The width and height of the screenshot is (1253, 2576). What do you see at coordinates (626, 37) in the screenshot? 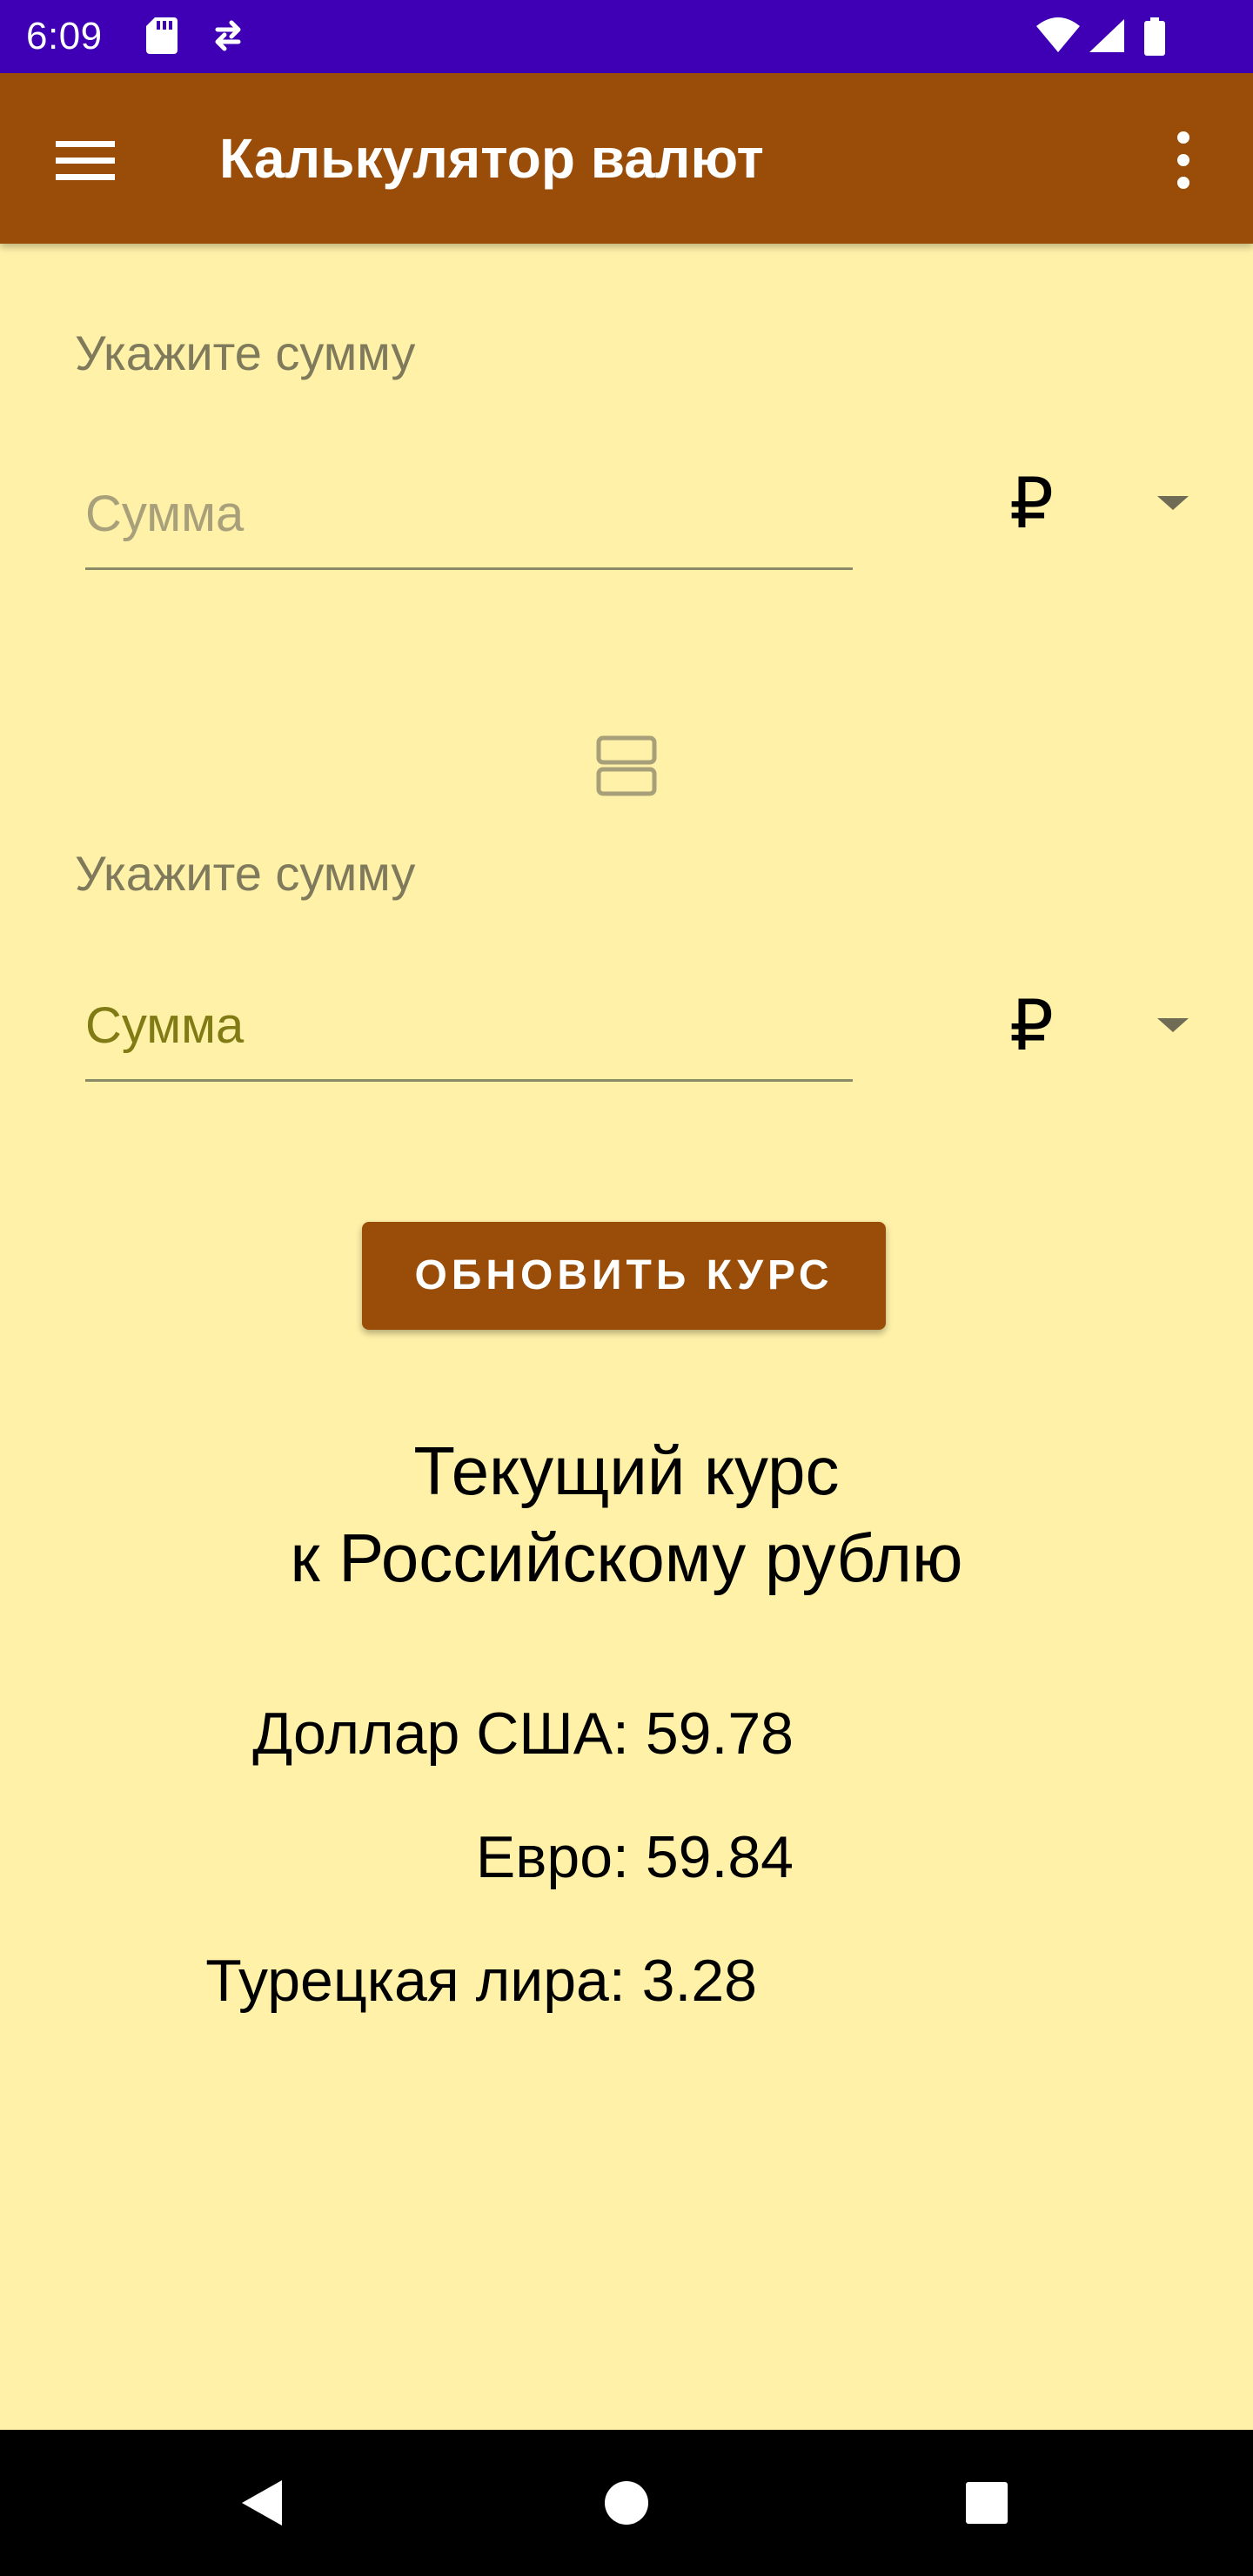
I see `status-bar: 6:09` at bounding box center [626, 37].